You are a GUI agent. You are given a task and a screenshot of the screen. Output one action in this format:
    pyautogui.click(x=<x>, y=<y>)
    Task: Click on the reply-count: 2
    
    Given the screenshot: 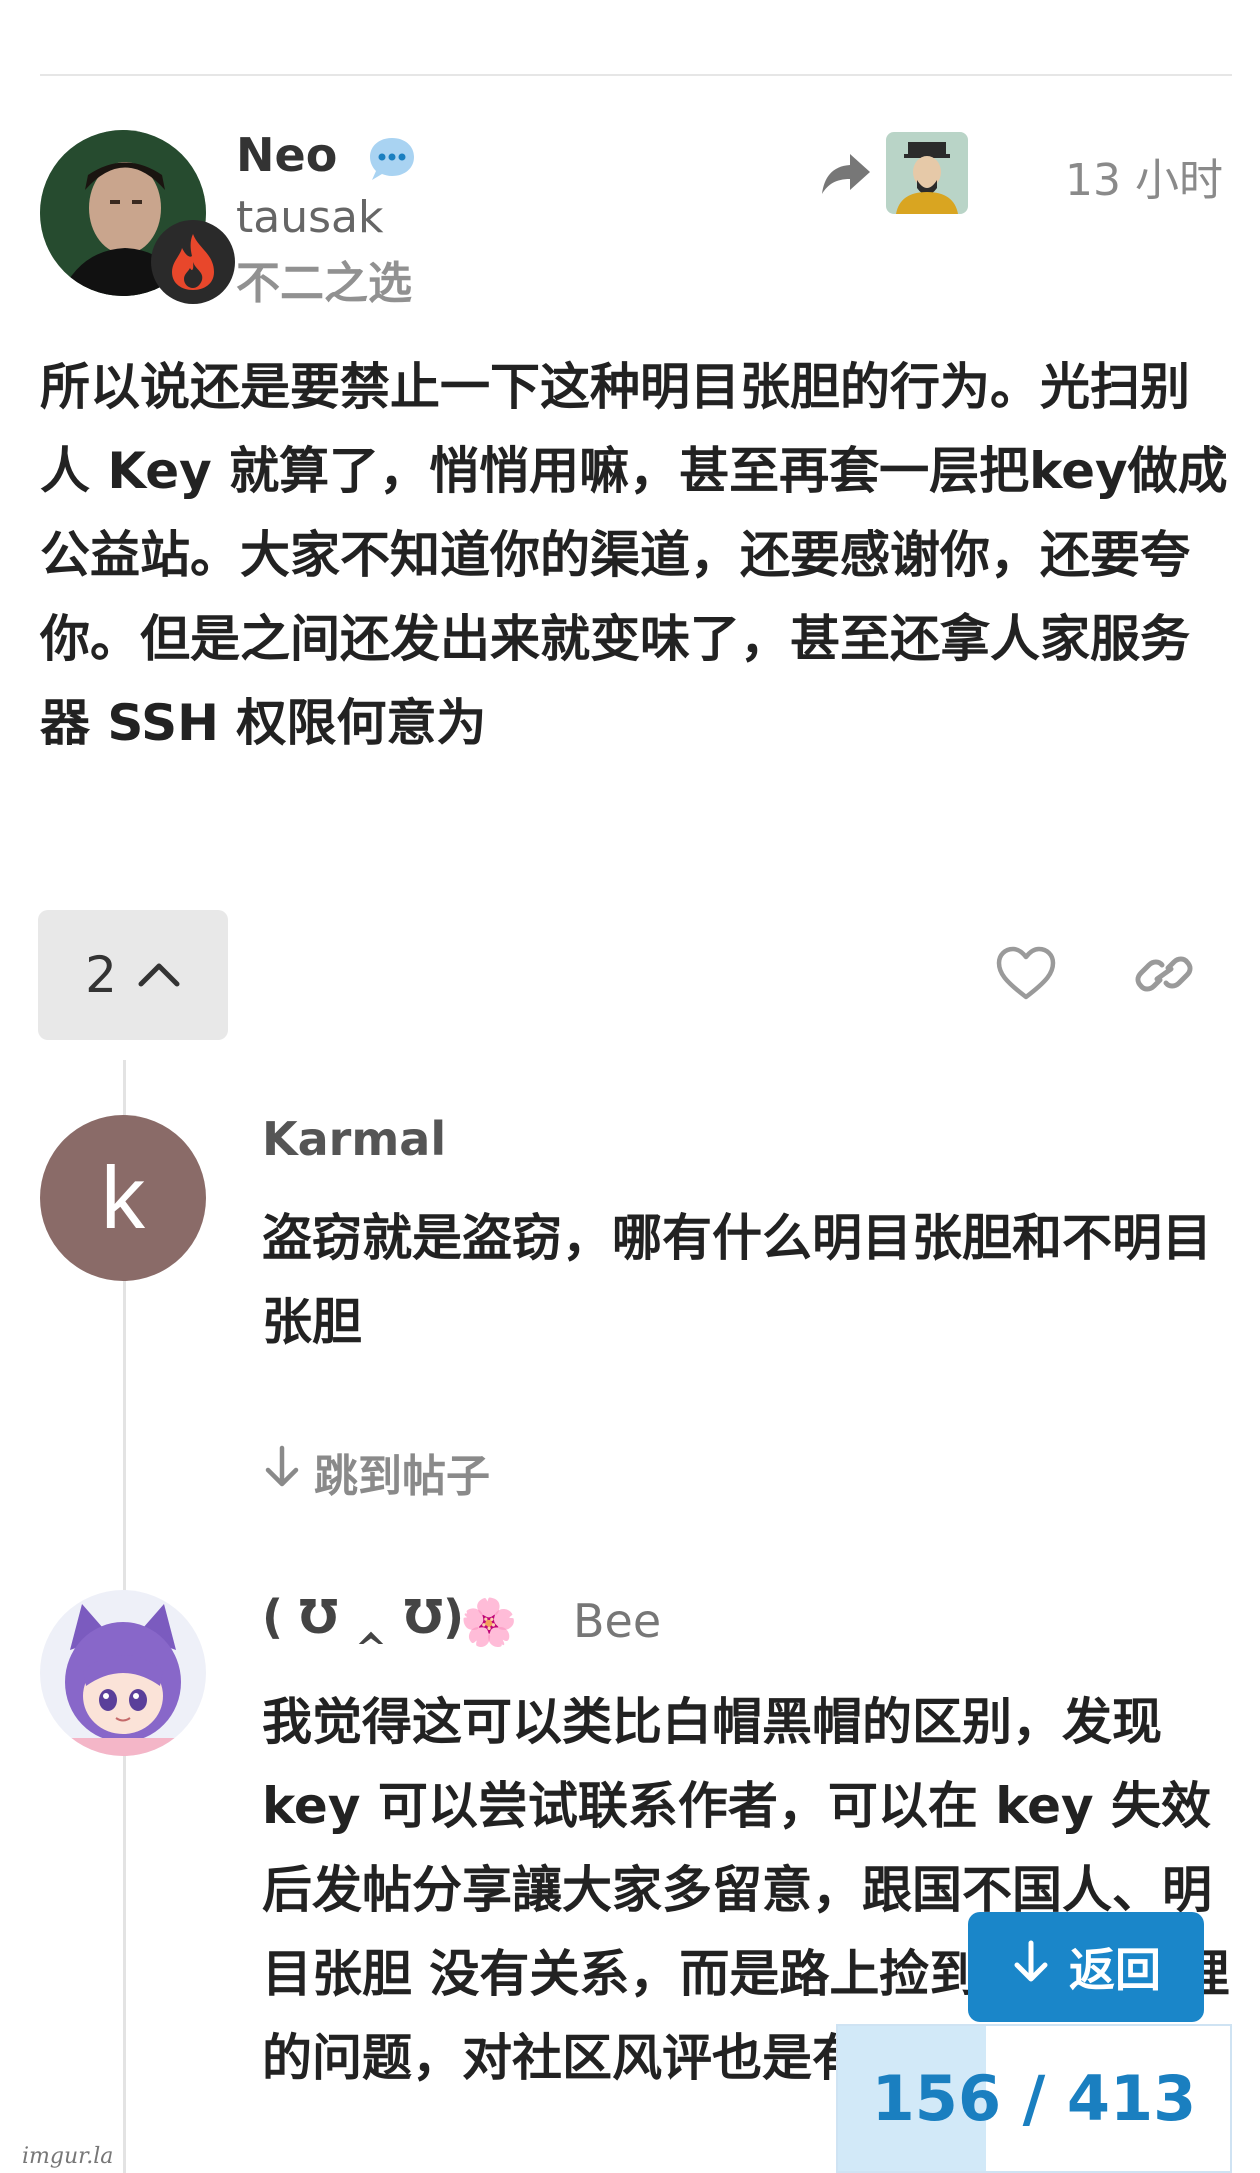 What is the action you would take?
    pyautogui.click(x=101, y=975)
    